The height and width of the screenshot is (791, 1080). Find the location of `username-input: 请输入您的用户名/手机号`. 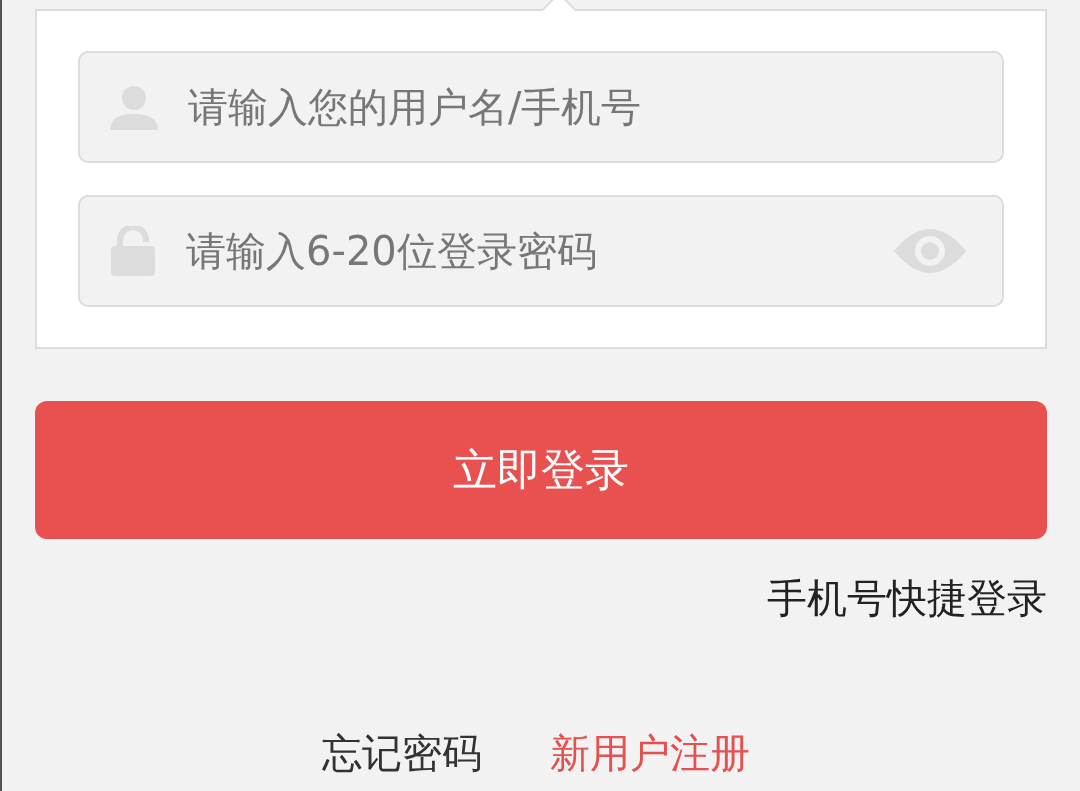

username-input: 请输入您的用户名/手机号 is located at coordinates (577, 107).